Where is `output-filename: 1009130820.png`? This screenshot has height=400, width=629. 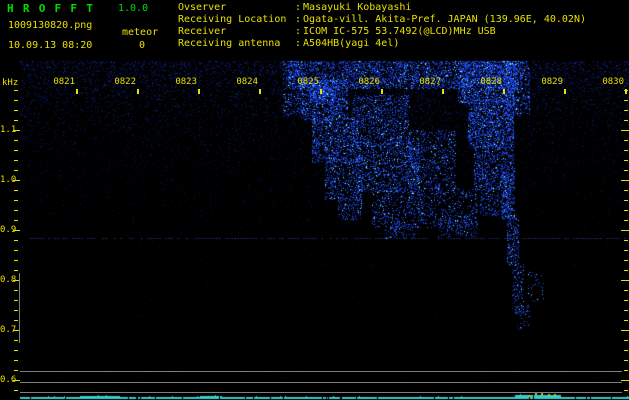
output-filename: 1009130820.png is located at coordinates (50, 25).